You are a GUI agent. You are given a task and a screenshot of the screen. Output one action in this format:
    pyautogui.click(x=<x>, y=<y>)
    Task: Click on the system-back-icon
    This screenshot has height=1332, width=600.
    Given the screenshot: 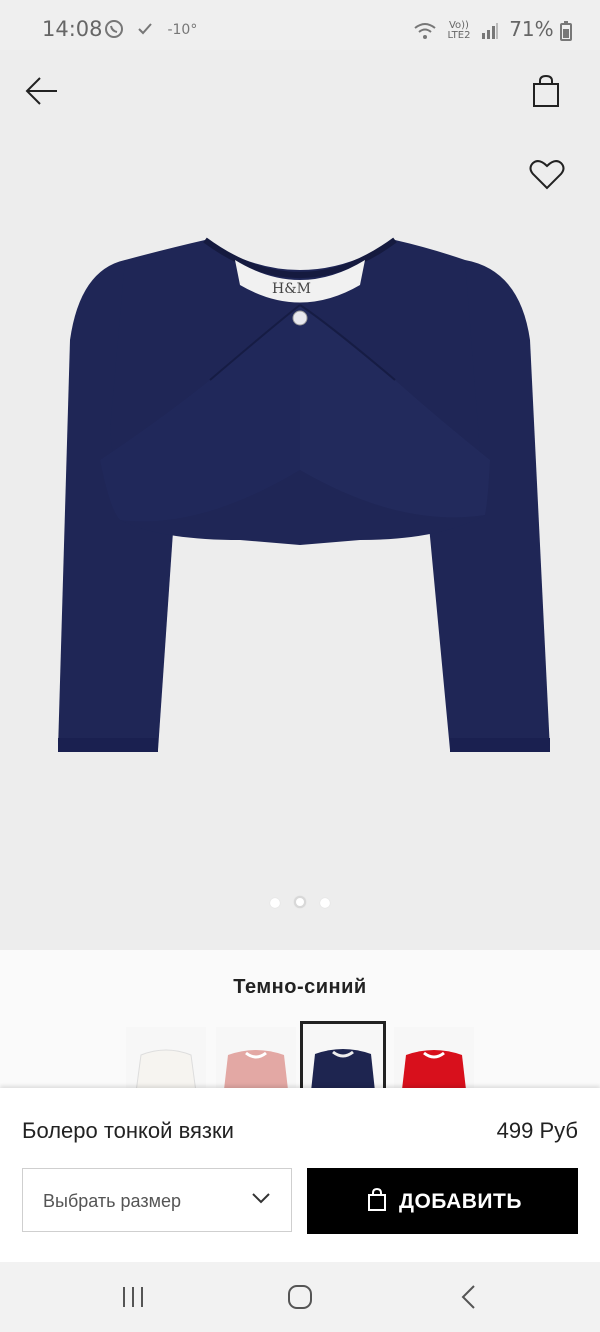 What is the action you would take?
    pyautogui.click(x=469, y=1297)
    